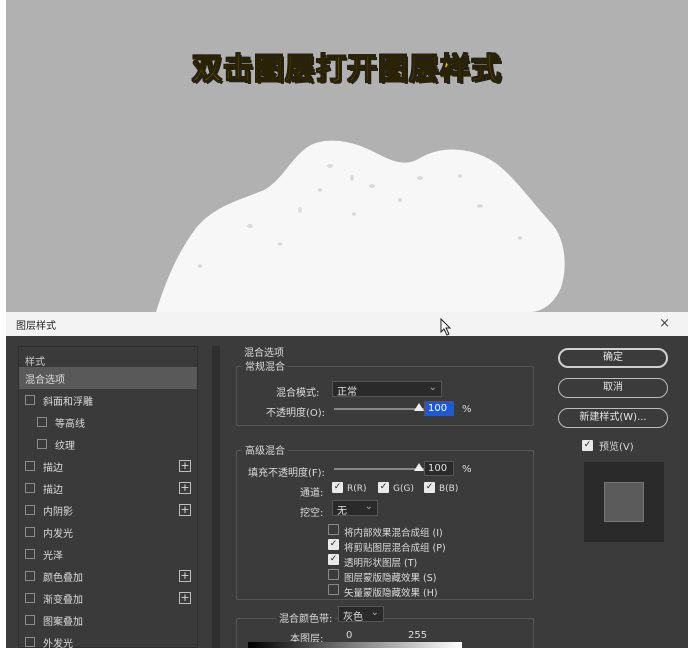 Image resolution: width=694 pixels, height=648 pixels. I want to click on preview-label: 预览(V), so click(616, 447).